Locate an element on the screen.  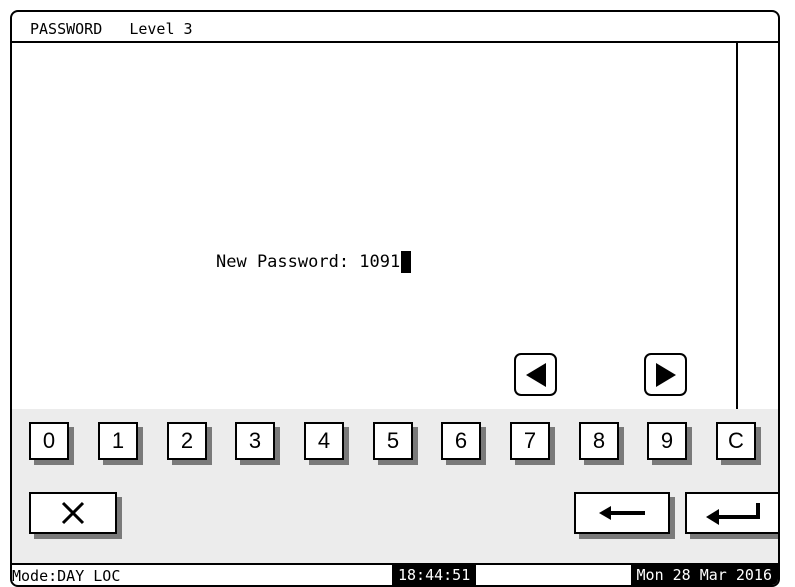
key-clear: C is located at coordinates (736, 441).